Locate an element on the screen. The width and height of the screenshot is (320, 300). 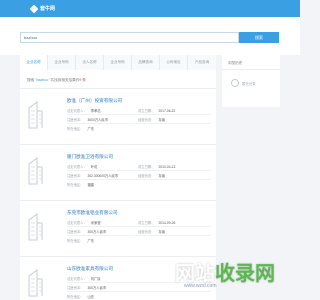
tab-legal-person: 法人名称 is located at coordinates (90, 62).